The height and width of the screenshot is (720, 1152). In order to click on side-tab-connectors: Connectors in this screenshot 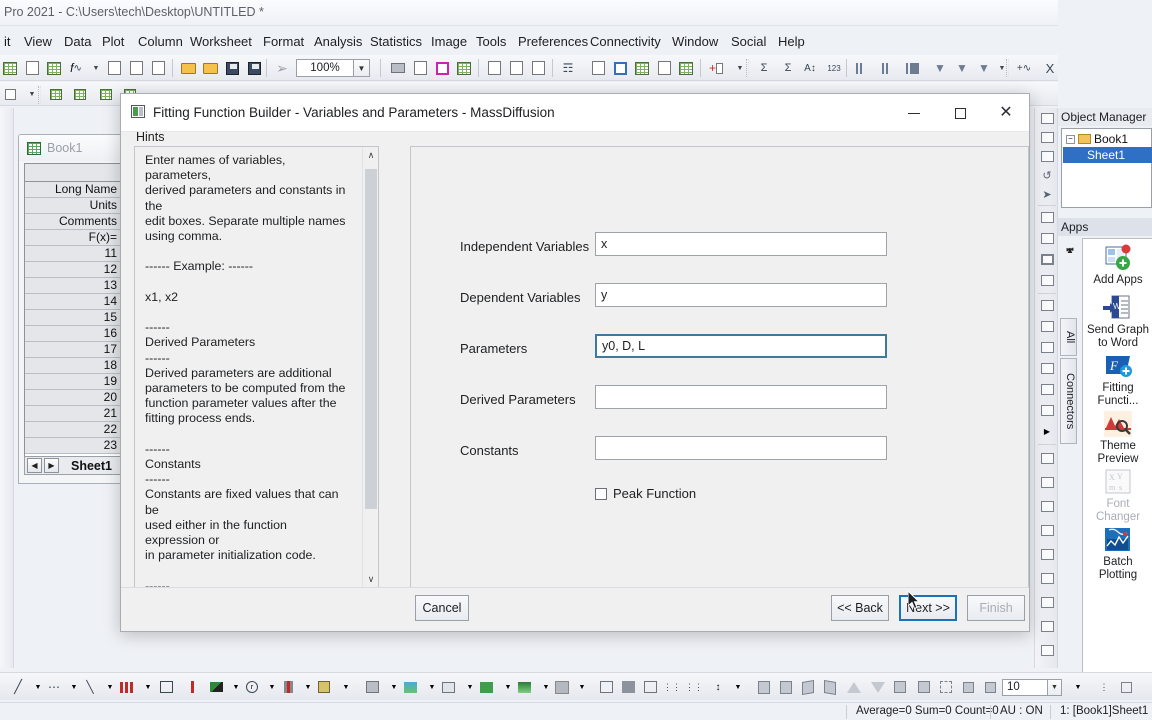, I will do `click(1068, 401)`.